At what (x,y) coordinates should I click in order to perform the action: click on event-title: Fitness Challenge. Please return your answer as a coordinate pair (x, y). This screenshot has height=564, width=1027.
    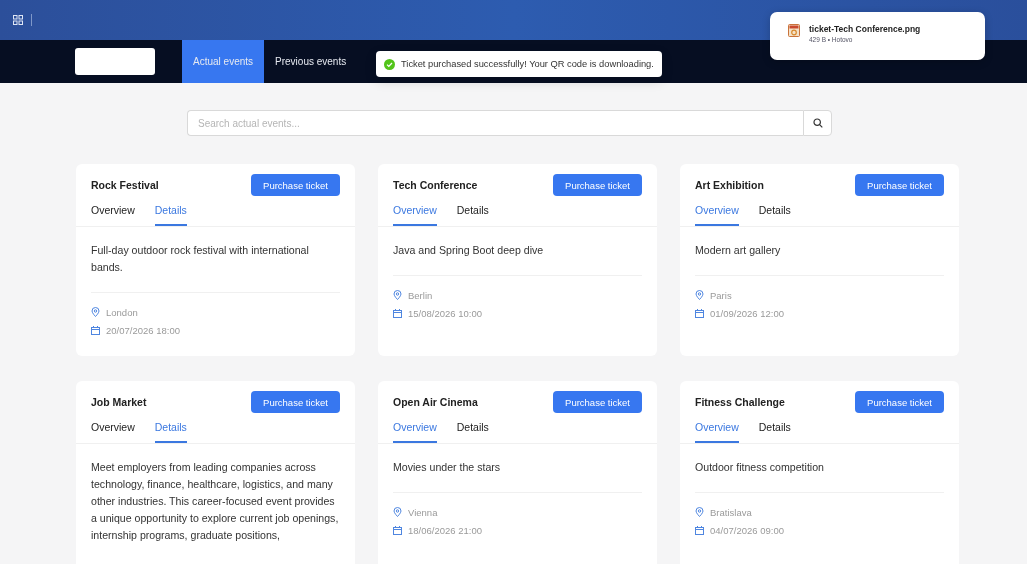
    Looking at the image, I should click on (740, 402).